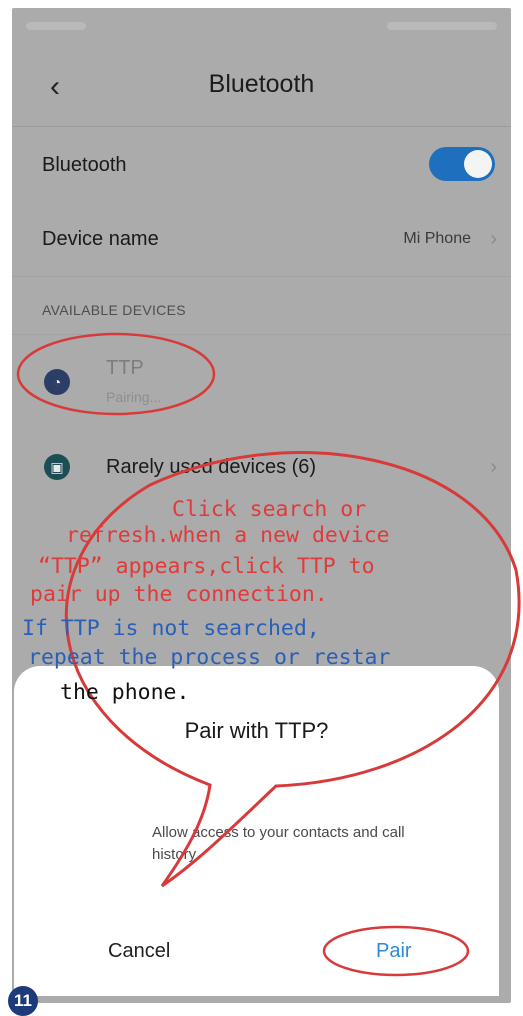 The width and height of the screenshot is (523, 1016). What do you see at coordinates (179, 594) in the screenshot?
I see `annotation-red-line-4: pair up the connection.` at bounding box center [179, 594].